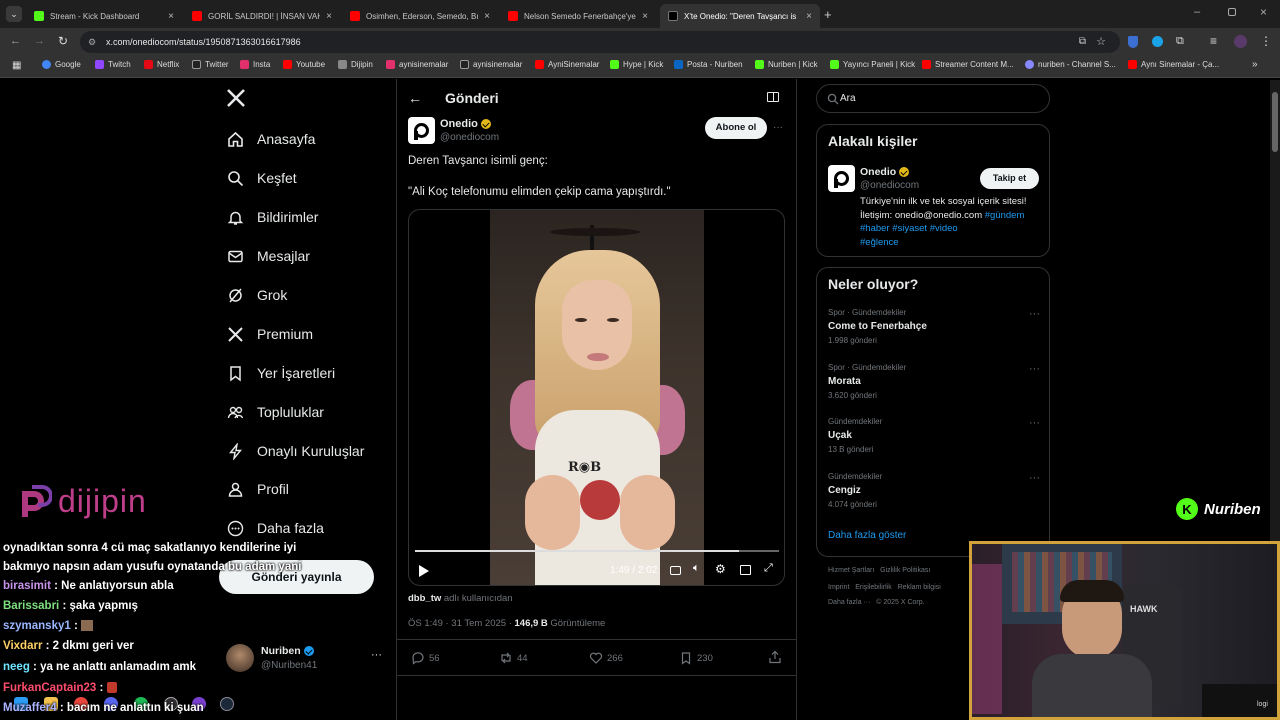 The width and height of the screenshot is (1280, 720). I want to click on bookmark-netflix: Netflix, so click(161, 64).